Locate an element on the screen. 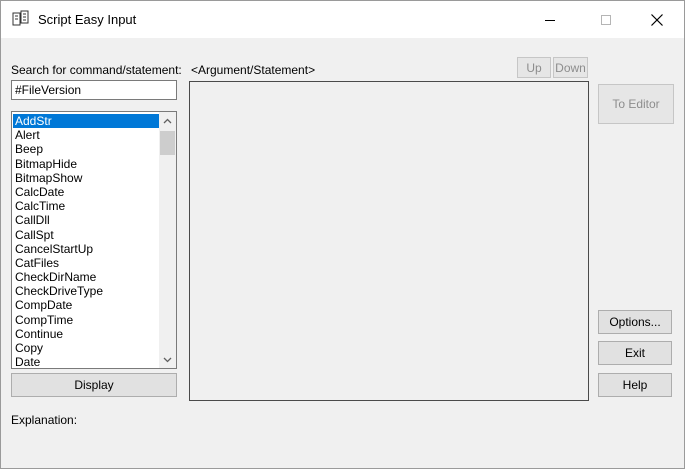 This screenshot has height=469, width=685. close-button is located at coordinates (657, 19).